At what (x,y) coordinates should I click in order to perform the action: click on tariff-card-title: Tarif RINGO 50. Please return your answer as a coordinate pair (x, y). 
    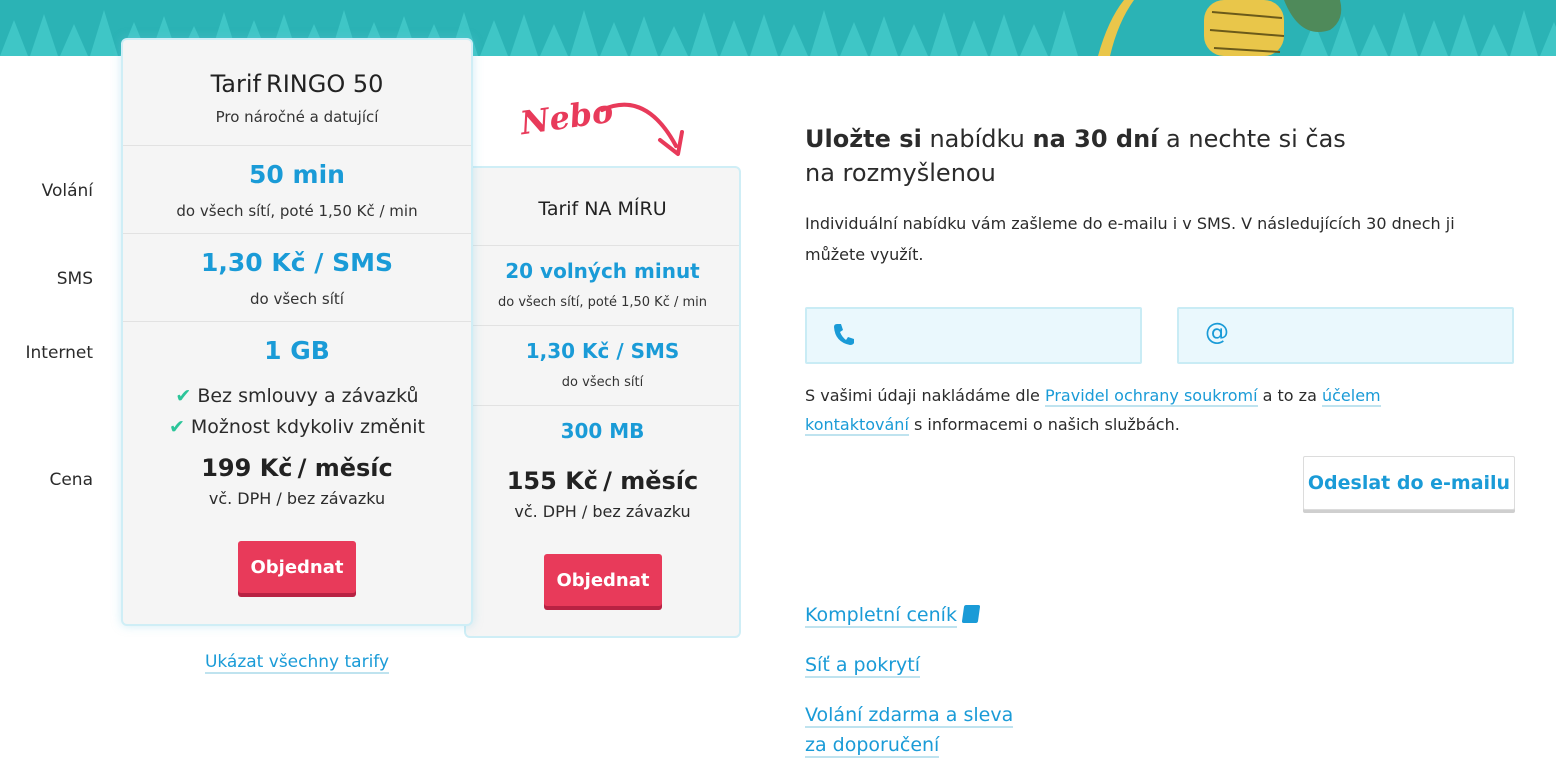
    Looking at the image, I should click on (297, 84).